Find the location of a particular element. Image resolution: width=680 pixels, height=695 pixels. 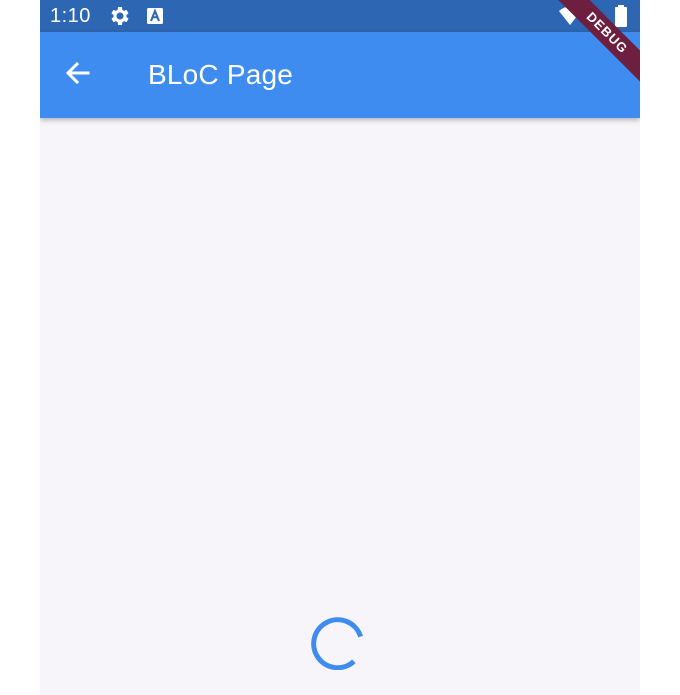

app-bar: BLoC Page is located at coordinates (340, 75).